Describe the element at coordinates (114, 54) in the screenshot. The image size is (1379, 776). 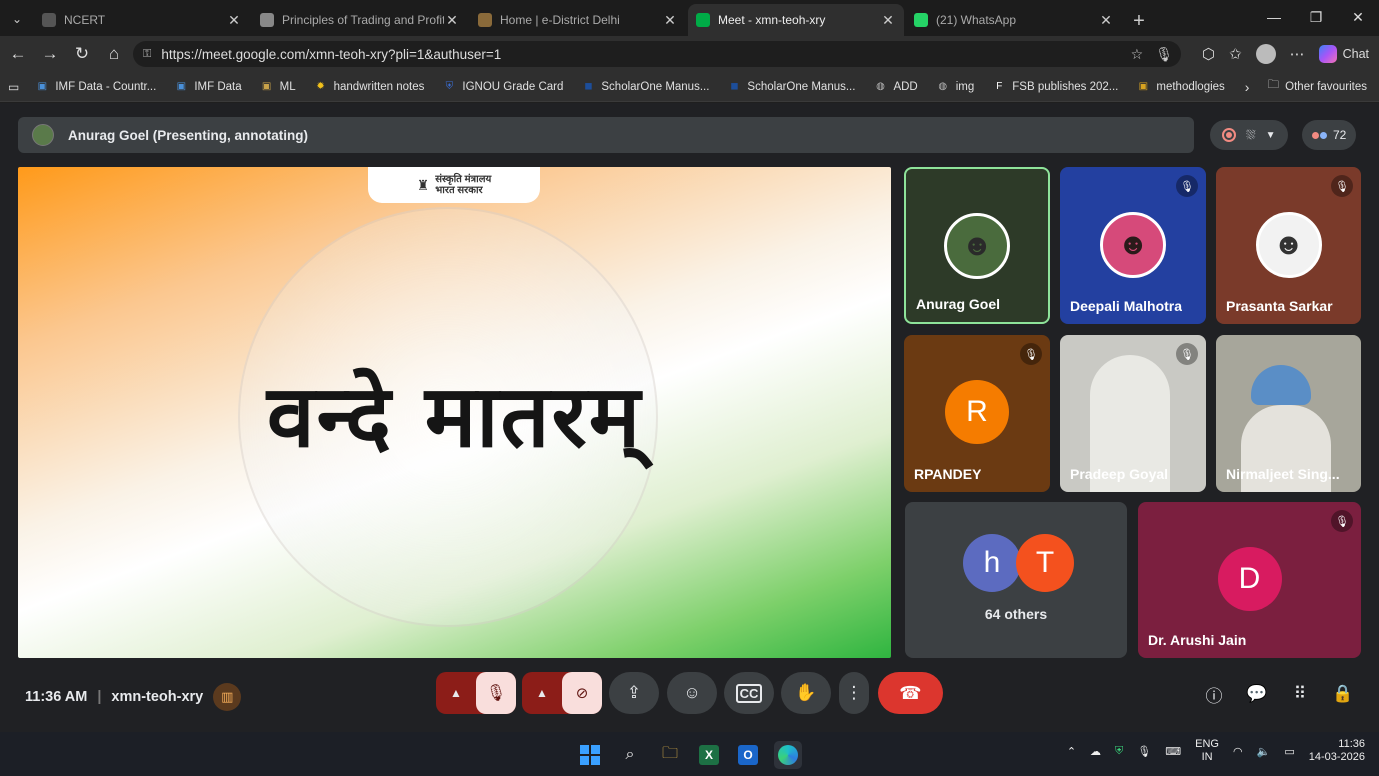
I see `home-icon: ⌂` at that location.